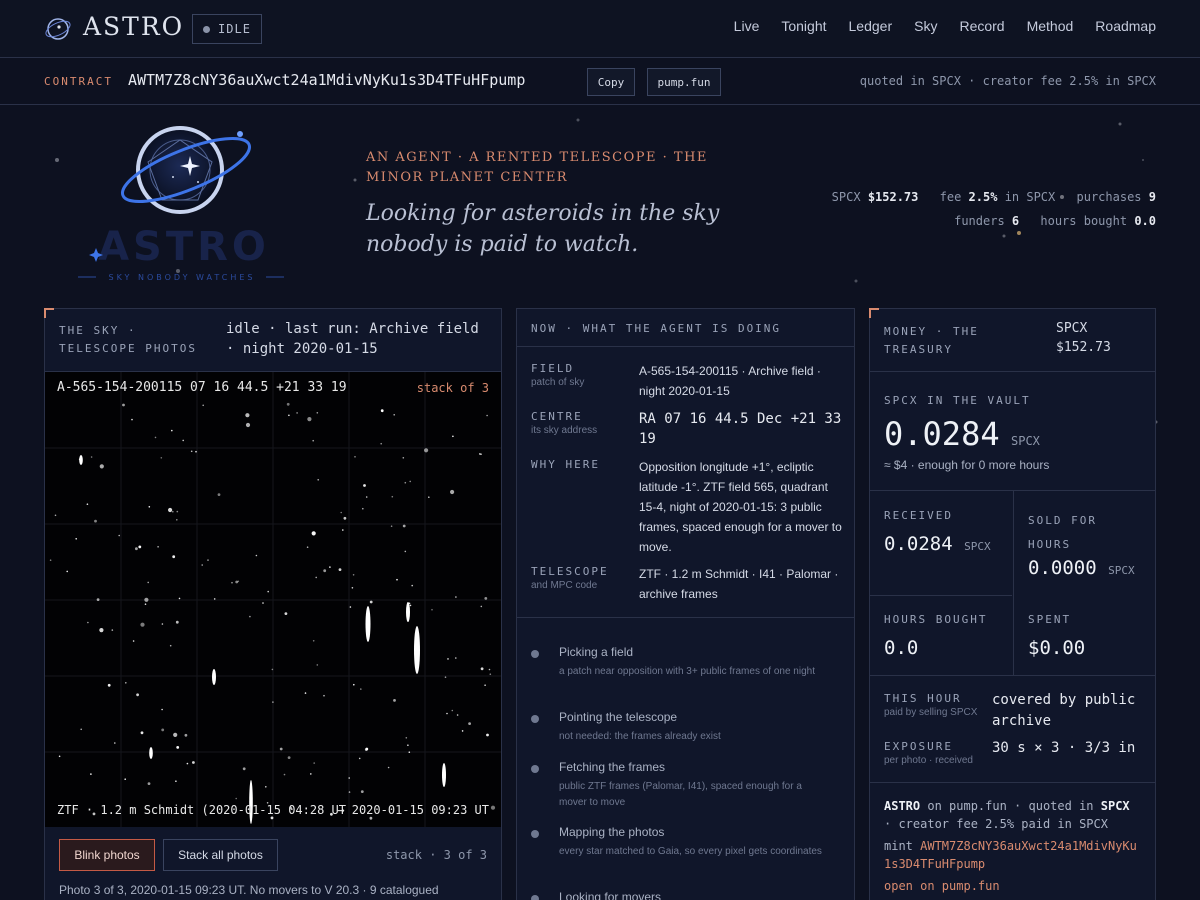 This screenshot has height=900, width=1200. Describe the element at coordinates (1084, 221) in the screenshot. I see `hours-bought-label: hours bought` at that location.